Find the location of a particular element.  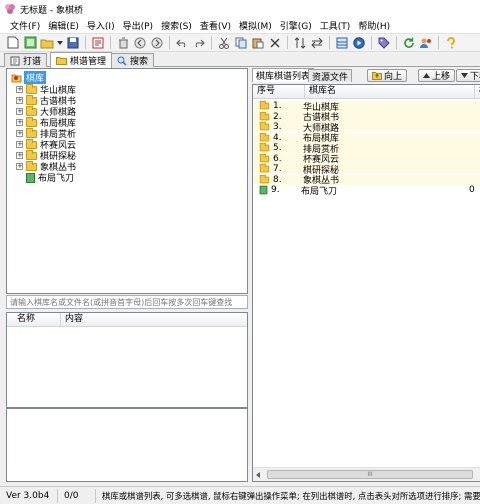

move-up-button: 上移 is located at coordinates (437, 75).